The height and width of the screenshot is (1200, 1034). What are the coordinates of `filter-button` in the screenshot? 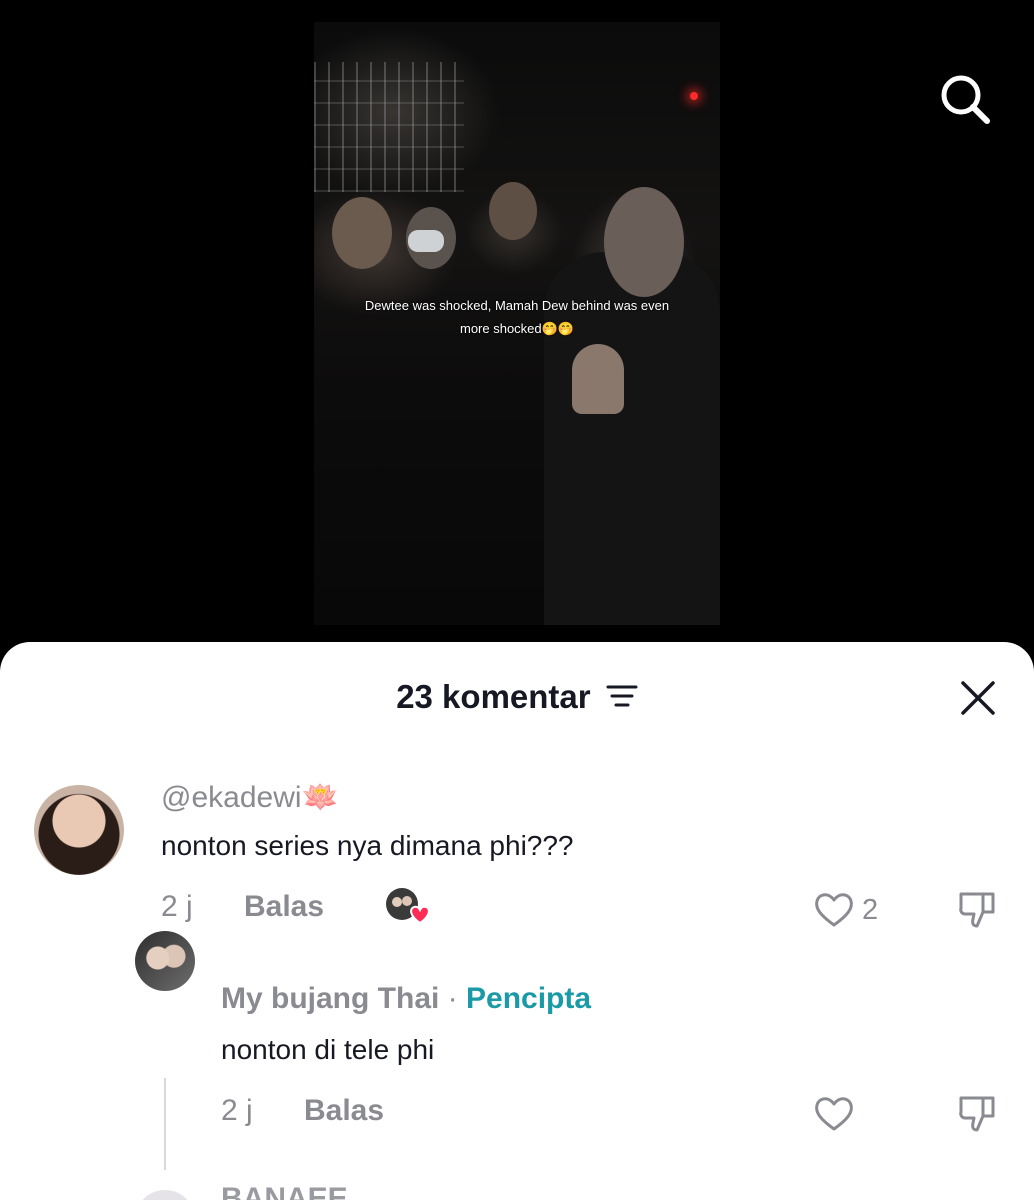 It's located at (622, 699).